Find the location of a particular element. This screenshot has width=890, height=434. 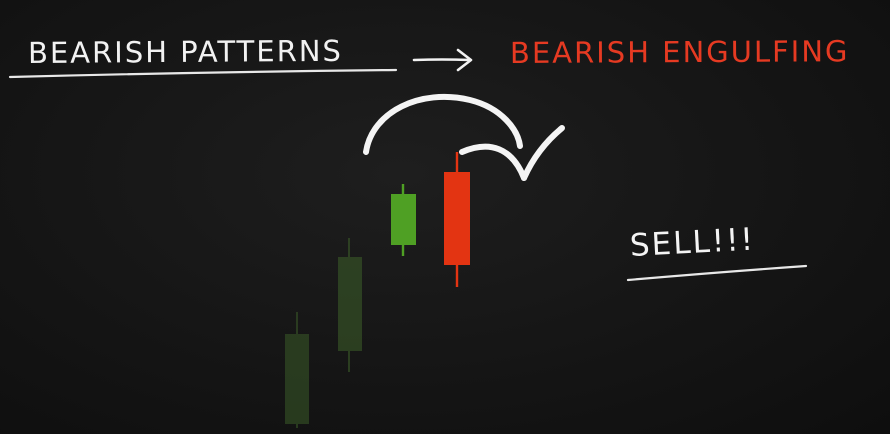

sell-underline is located at coordinates (717, 273).